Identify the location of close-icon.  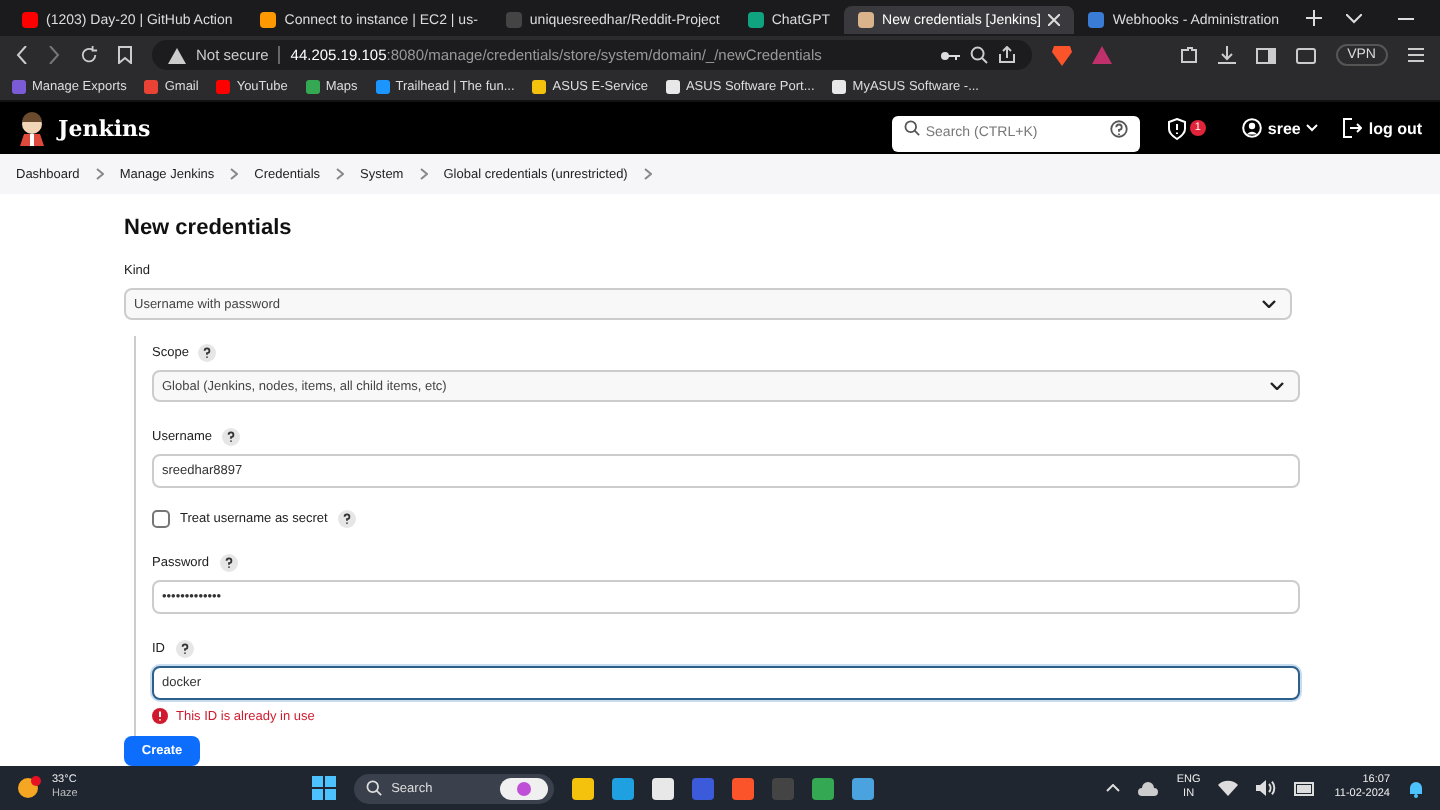
(1054, 20).